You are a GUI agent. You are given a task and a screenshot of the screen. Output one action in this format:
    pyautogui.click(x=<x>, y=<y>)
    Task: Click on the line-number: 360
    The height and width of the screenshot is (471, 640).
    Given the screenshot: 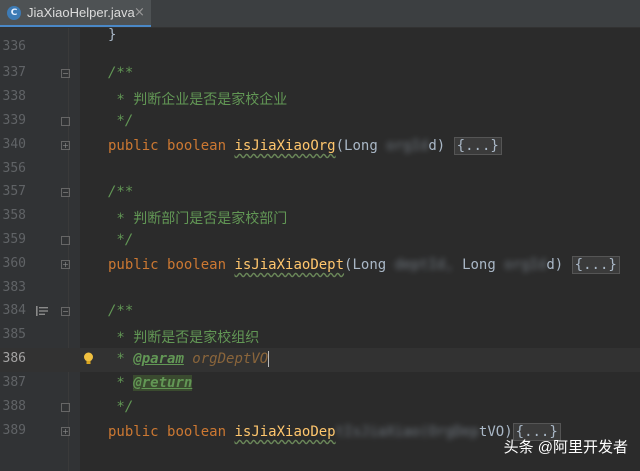 What is the action you would take?
    pyautogui.click(x=14, y=263)
    